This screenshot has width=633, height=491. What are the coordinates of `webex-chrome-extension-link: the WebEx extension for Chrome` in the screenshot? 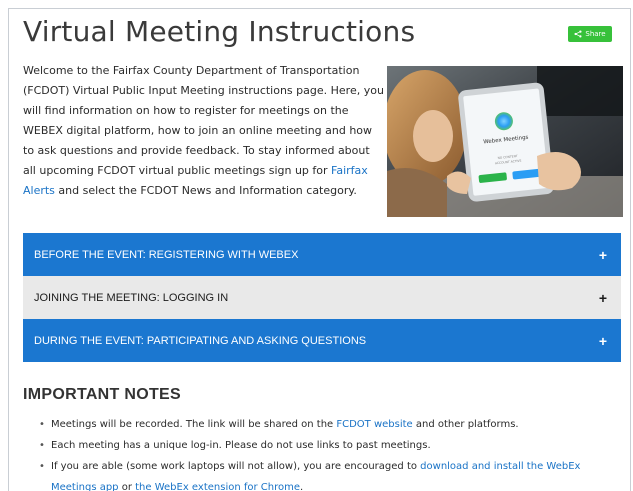 It's located at (217, 486).